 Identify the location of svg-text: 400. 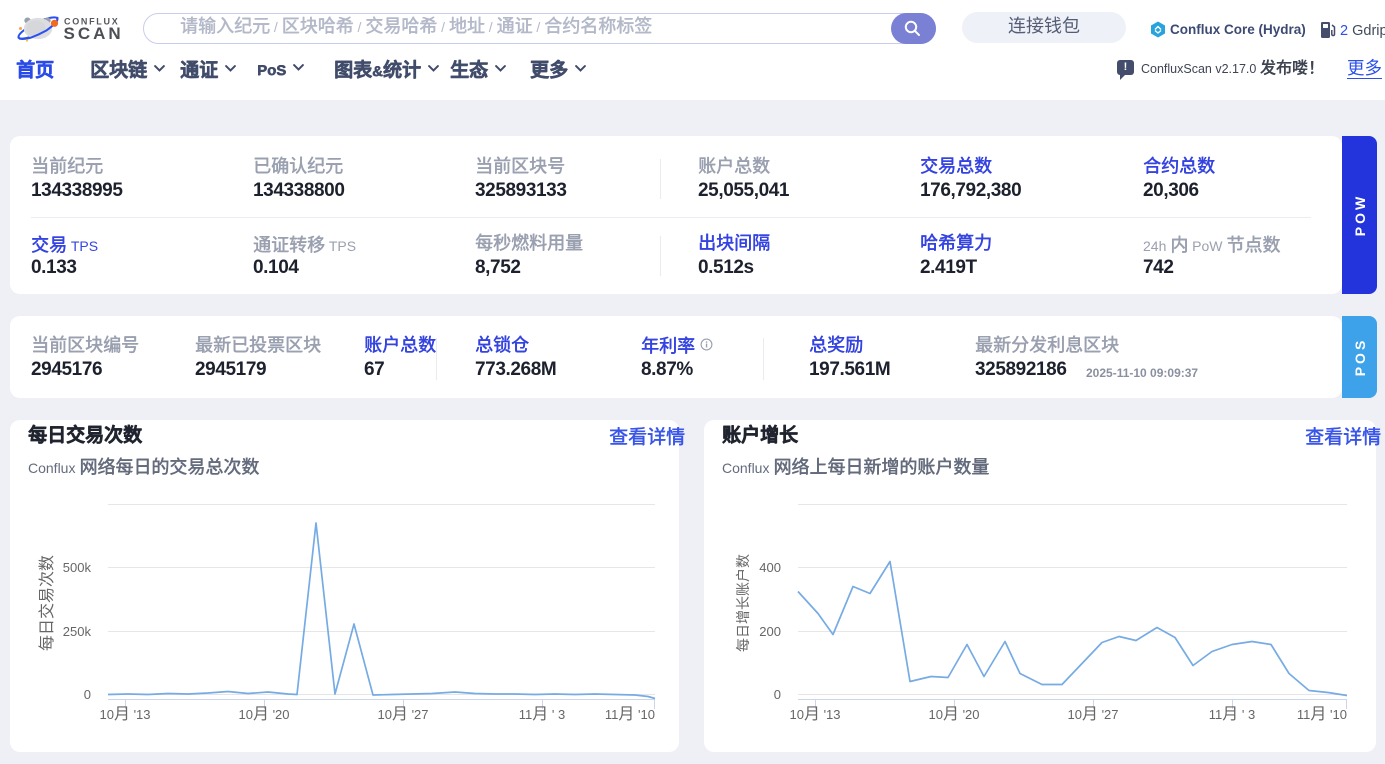
(770, 567).